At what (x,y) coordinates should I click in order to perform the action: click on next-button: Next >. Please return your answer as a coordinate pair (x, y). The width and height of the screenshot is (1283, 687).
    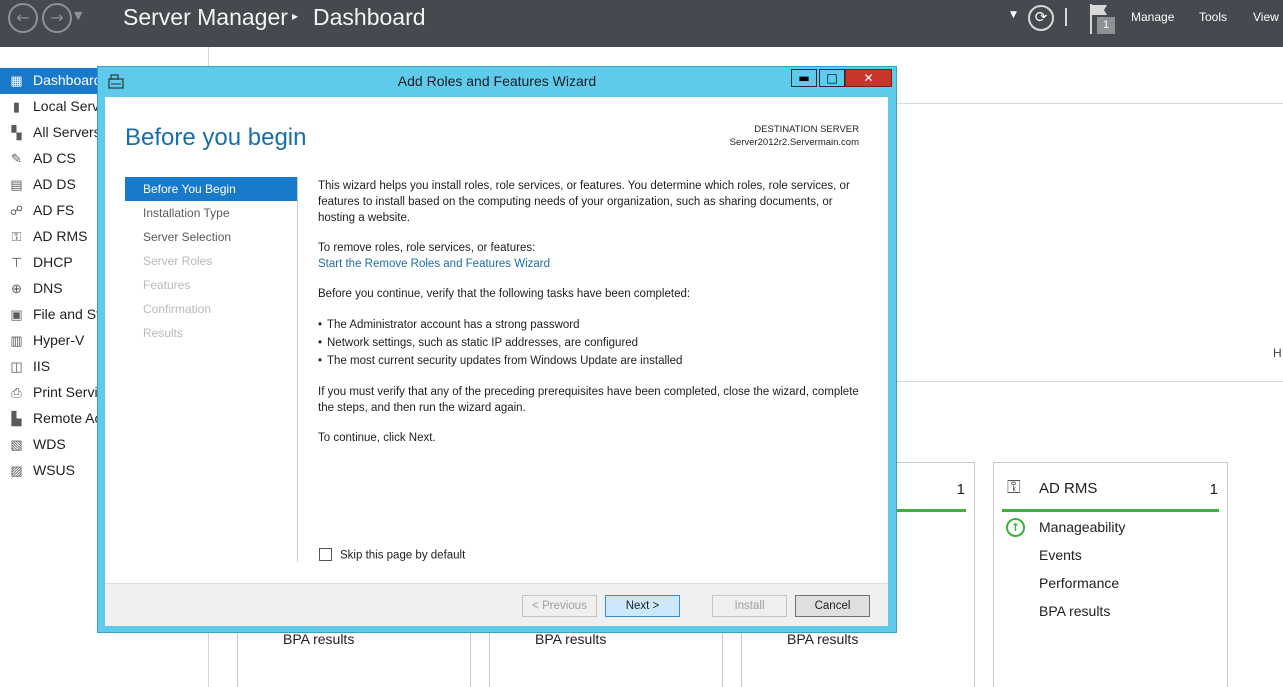
    Looking at the image, I should click on (642, 606).